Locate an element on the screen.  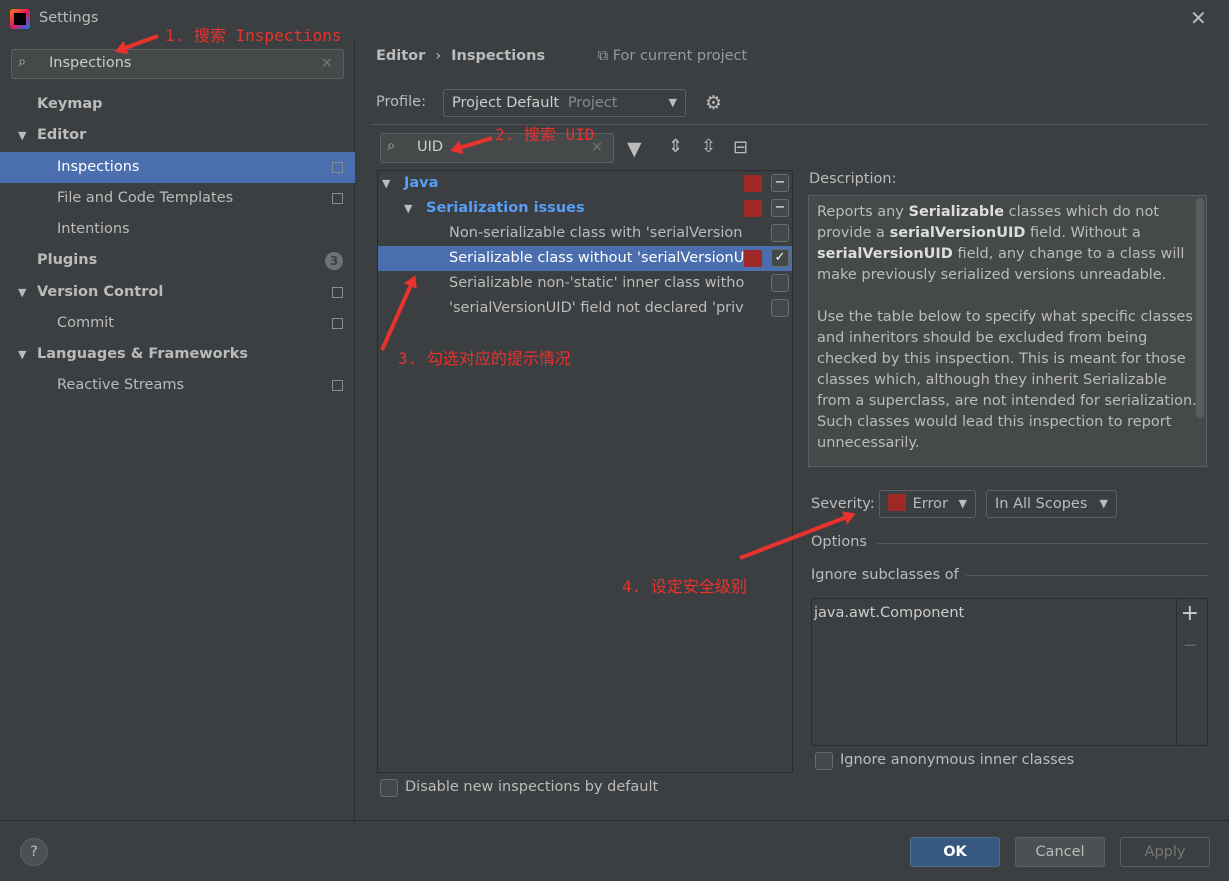
description-label: Description: is located at coordinates (853, 179).